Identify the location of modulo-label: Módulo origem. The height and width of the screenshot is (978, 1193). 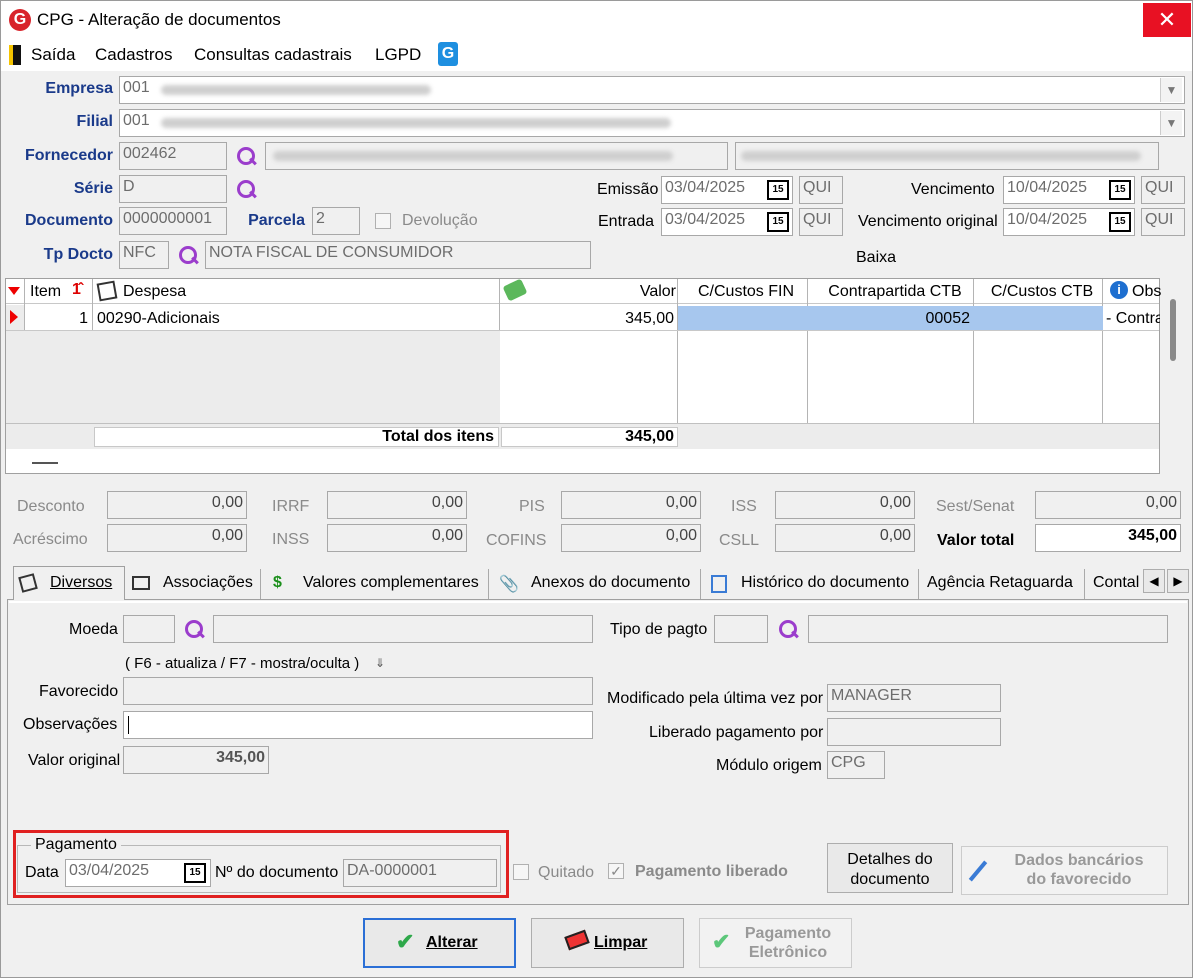
(769, 765).